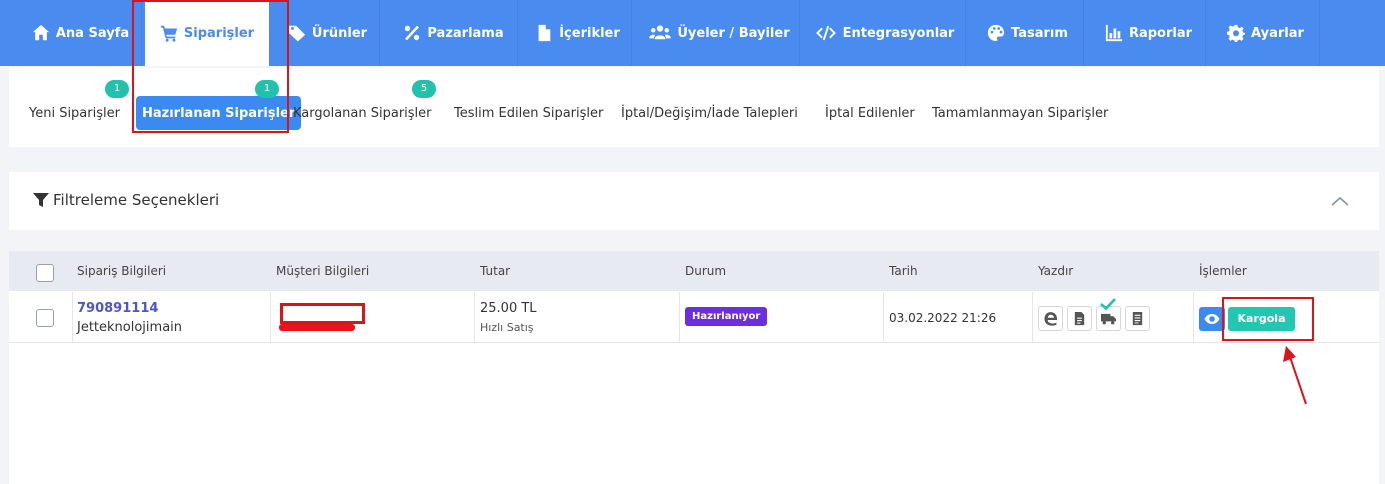 Image resolution: width=1385 pixels, height=484 pixels. What do you see at coordinates (996, 33) in the screenshot?
I see `palette-icon` at bounding box center [996, 33].